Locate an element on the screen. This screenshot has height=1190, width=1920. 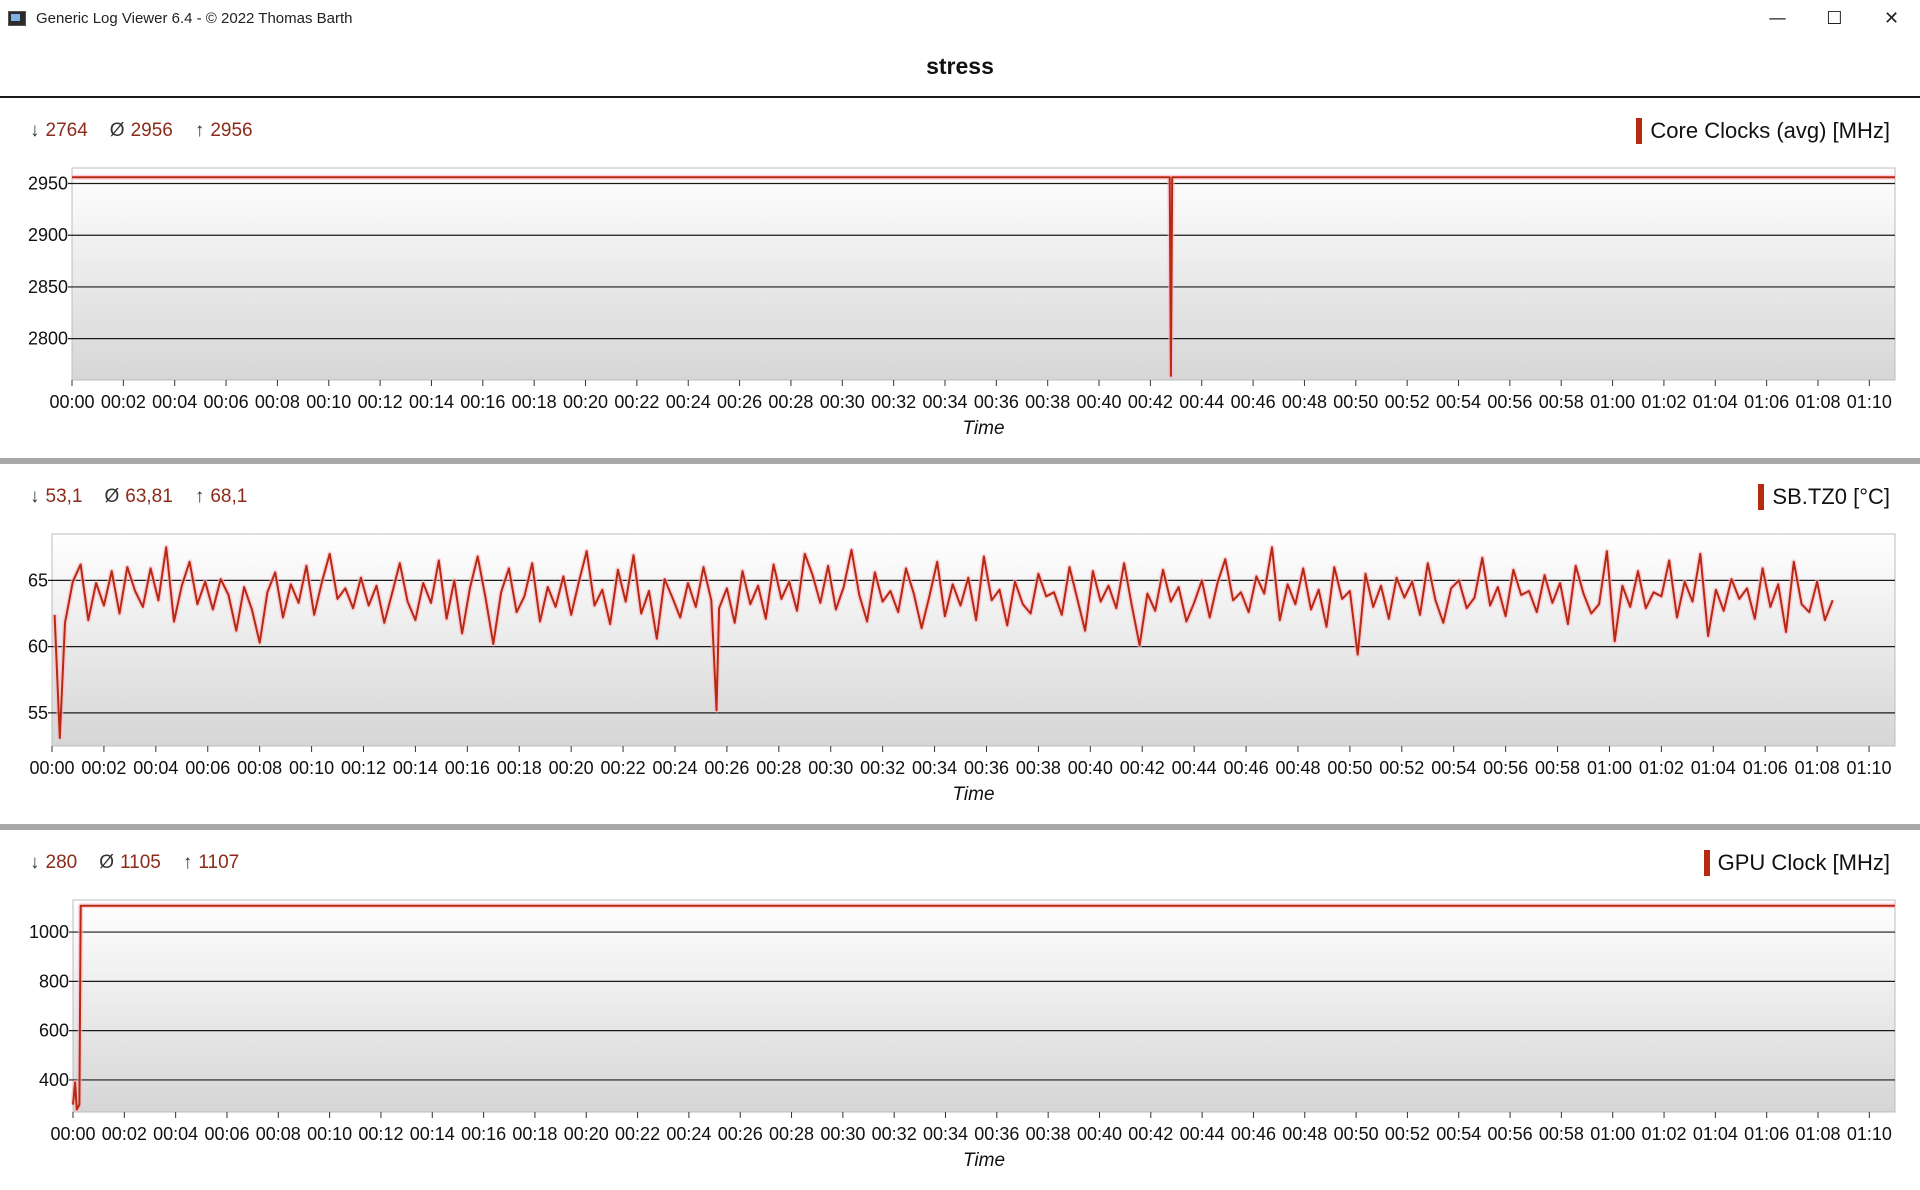
document-header: stress is located at coordinates (960, 67).